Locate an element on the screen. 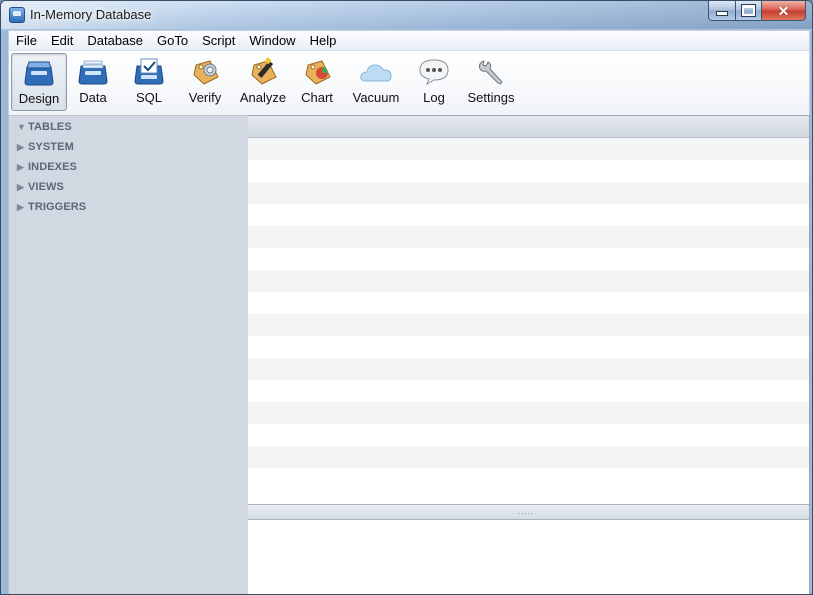 This screenshot has width=813, height=595. data-button: Data is located at coordinates (93, 81).